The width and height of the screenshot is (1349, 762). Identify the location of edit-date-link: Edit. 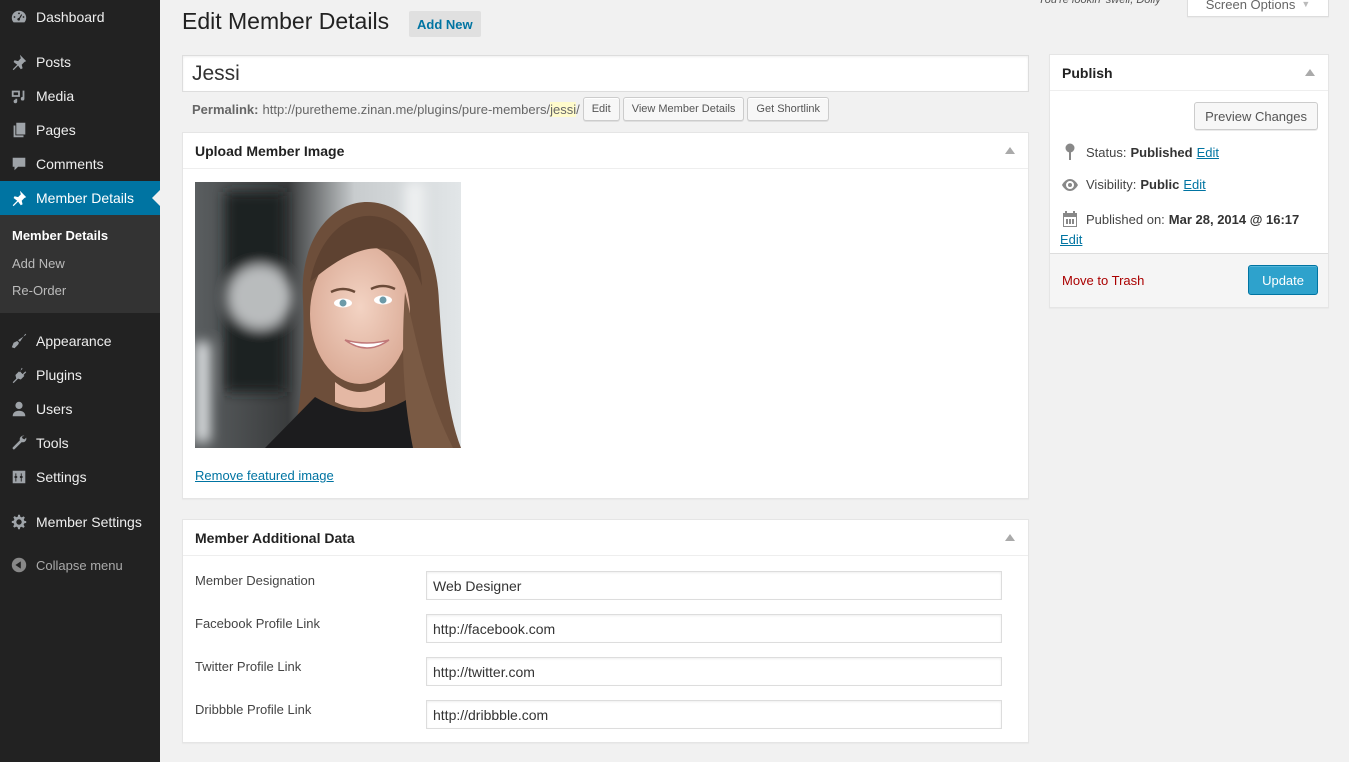
(1071, 239).